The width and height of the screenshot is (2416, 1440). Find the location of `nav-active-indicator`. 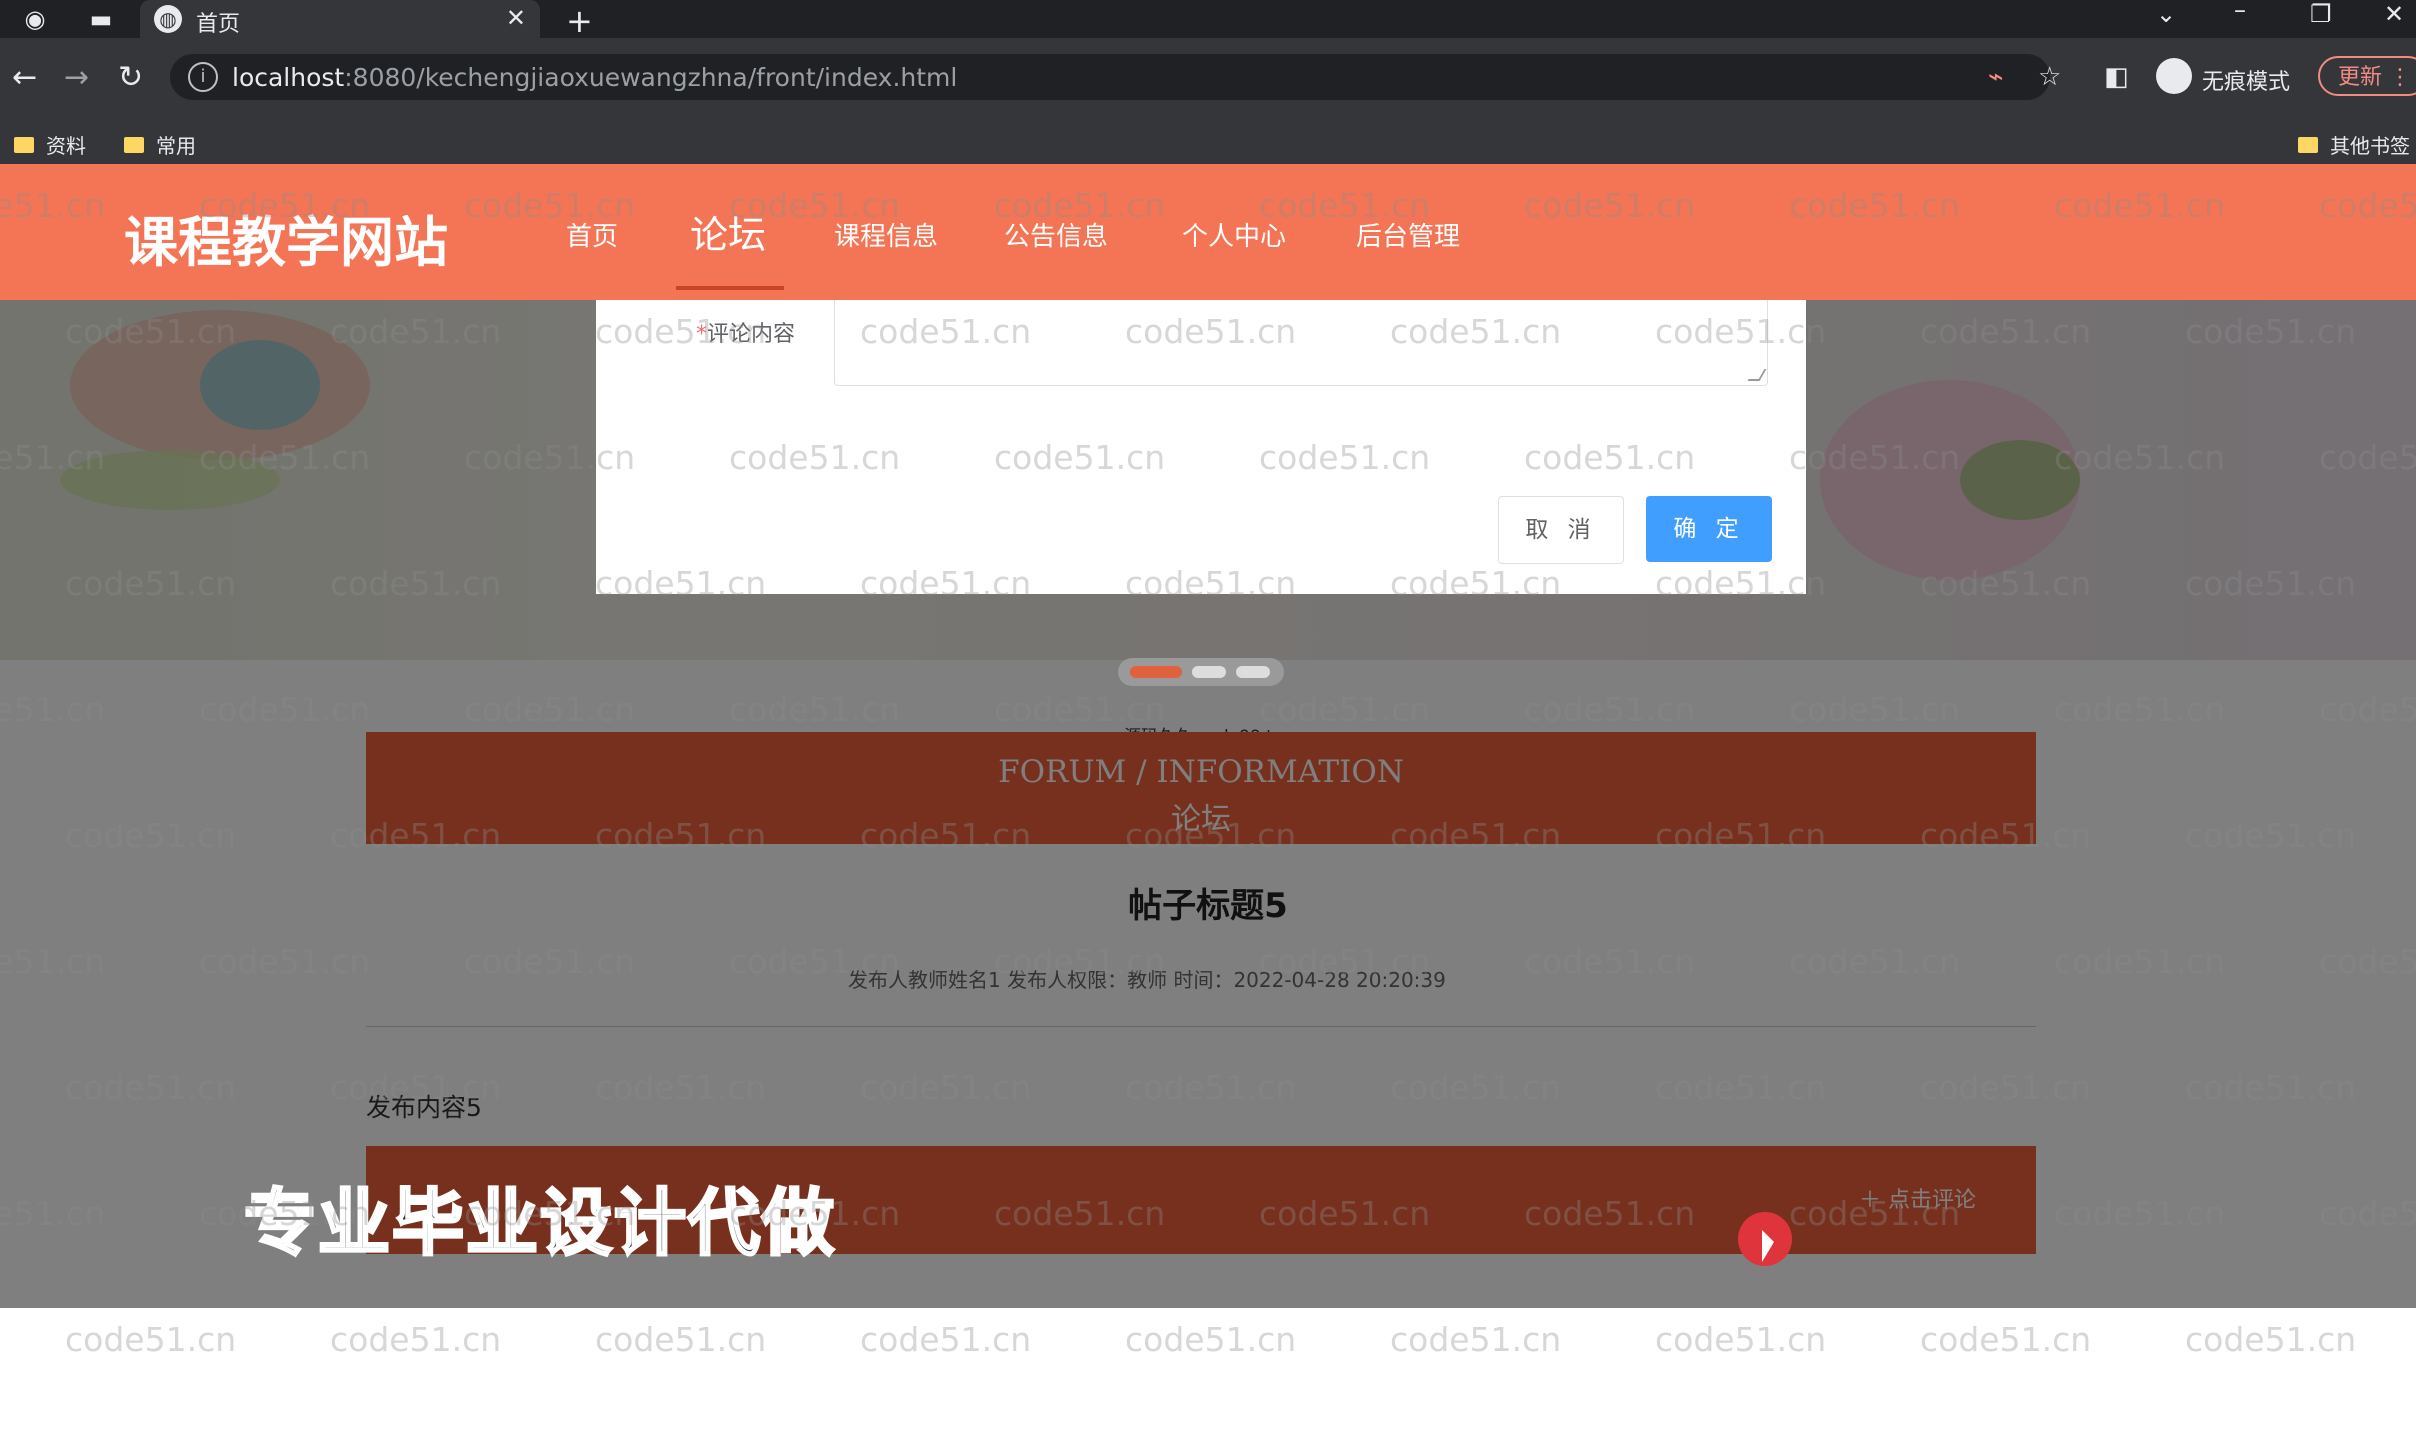

nav-active-indicator is located at coordinates (730, 288).